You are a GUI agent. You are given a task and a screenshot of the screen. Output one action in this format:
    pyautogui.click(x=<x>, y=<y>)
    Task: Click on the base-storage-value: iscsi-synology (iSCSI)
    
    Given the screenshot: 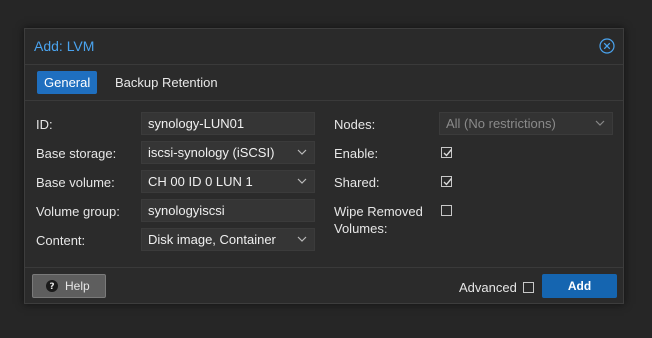 What is the action you would take?
    pyautogui.click(x=211, y=152)
    